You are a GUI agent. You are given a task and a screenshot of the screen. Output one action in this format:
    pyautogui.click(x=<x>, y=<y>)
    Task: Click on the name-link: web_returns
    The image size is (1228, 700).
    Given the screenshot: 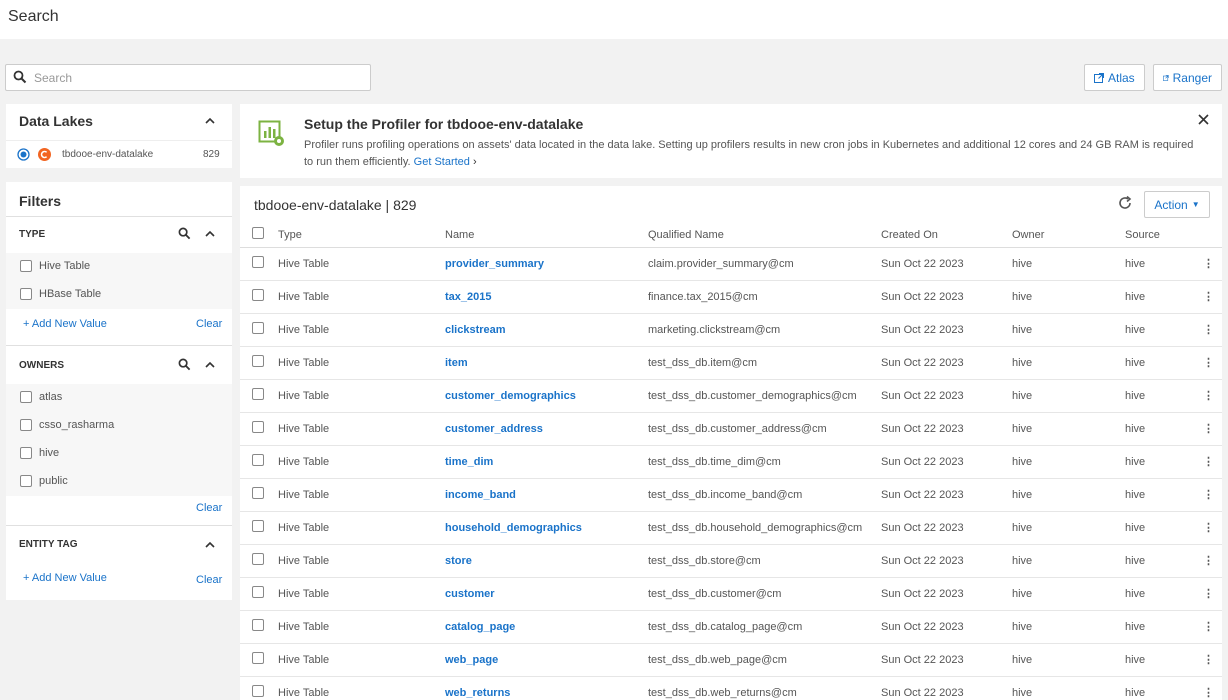 What is the action you would take?
    pyautogui.click(x=546, y=688)
    